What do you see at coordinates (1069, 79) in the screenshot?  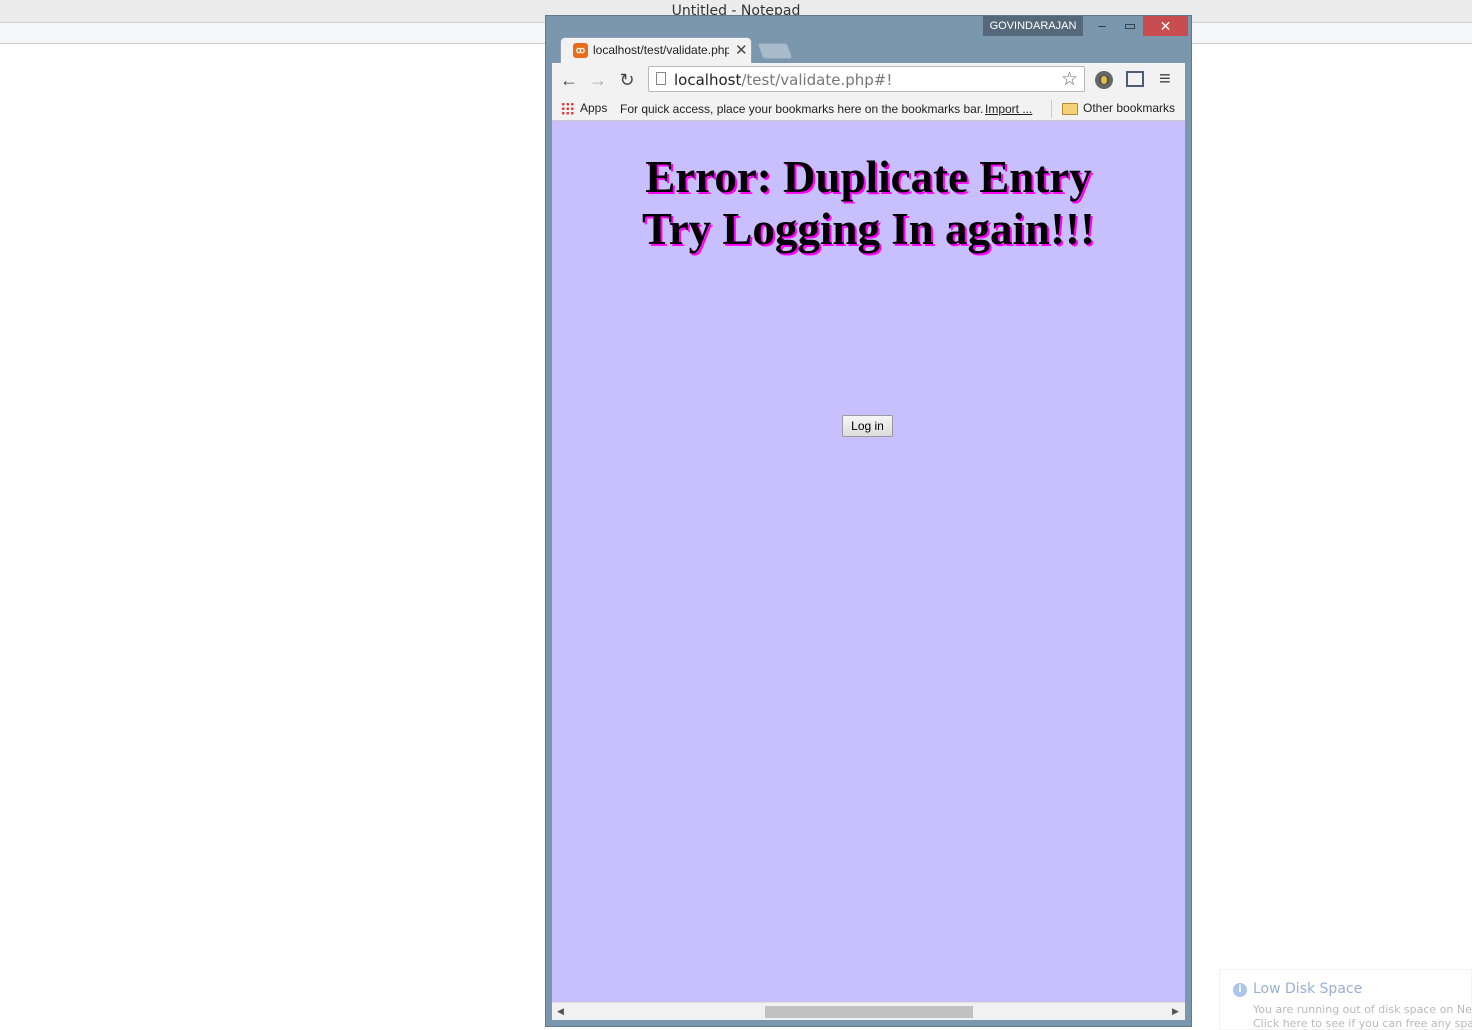 I see `bookmark-star-icon: ☆` at bounding box center [1069, 79].